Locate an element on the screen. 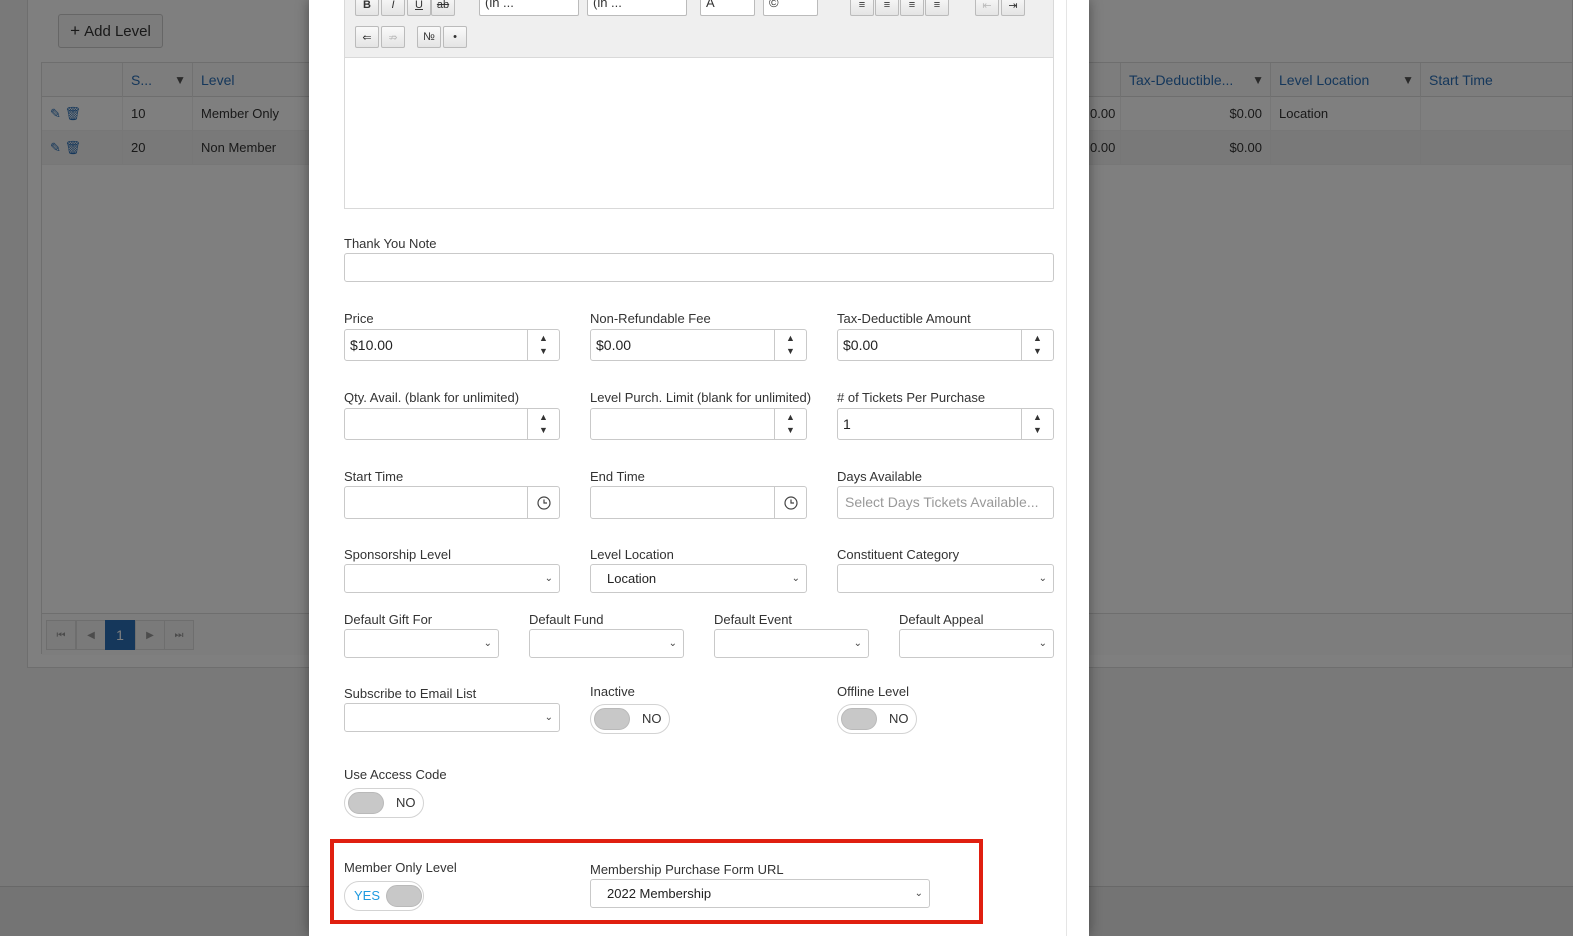 This screenshot has height=936, width=1573. days-available-label: Days Available is located at coordinates (880, 476).